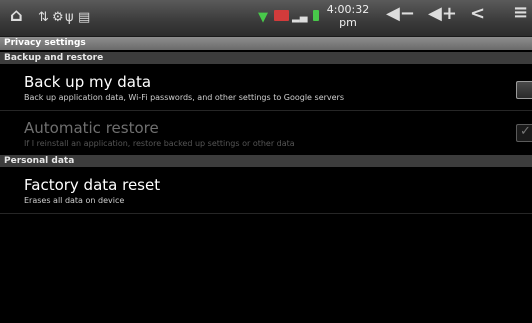  I want to click on page-title: Privacy settings, so click(45, 43).